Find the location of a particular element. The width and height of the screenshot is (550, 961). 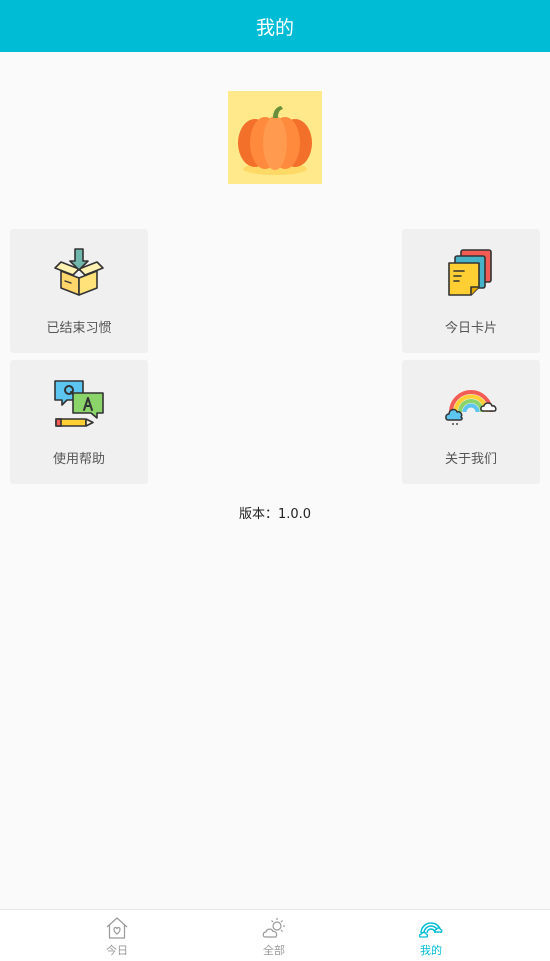

house-heart-icon is located at coordinates (117, 928).